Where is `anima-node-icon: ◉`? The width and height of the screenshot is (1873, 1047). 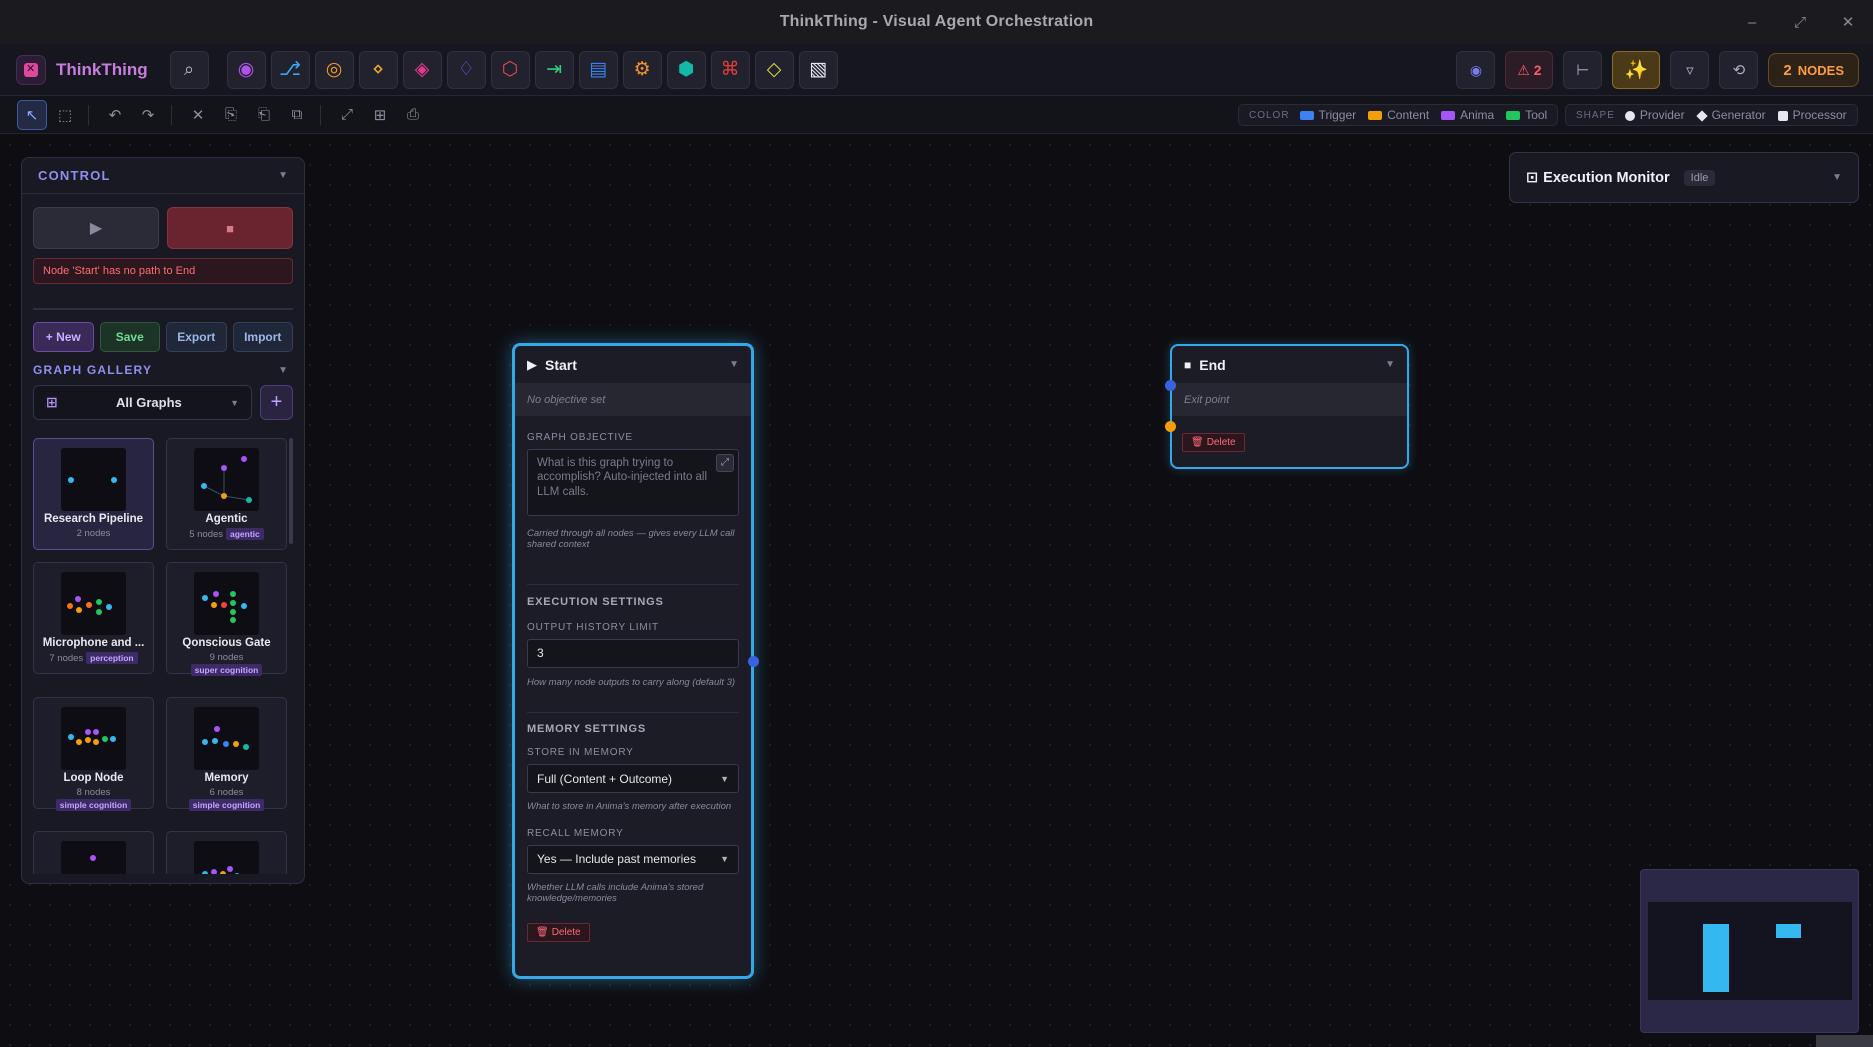 anima-node-icon: ◉ is located at coordinates (246, 69).